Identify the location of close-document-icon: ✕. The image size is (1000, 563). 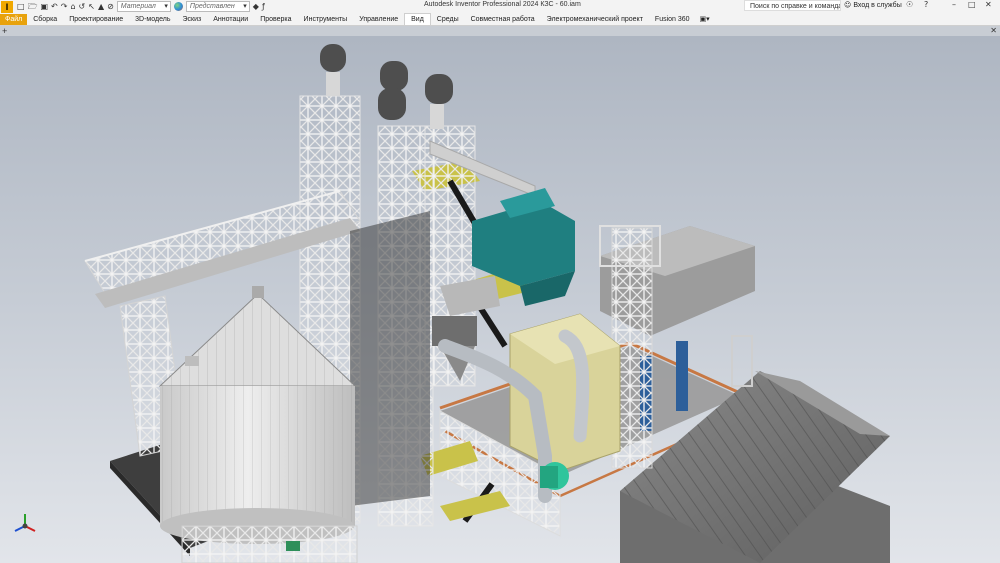
(993, 31).